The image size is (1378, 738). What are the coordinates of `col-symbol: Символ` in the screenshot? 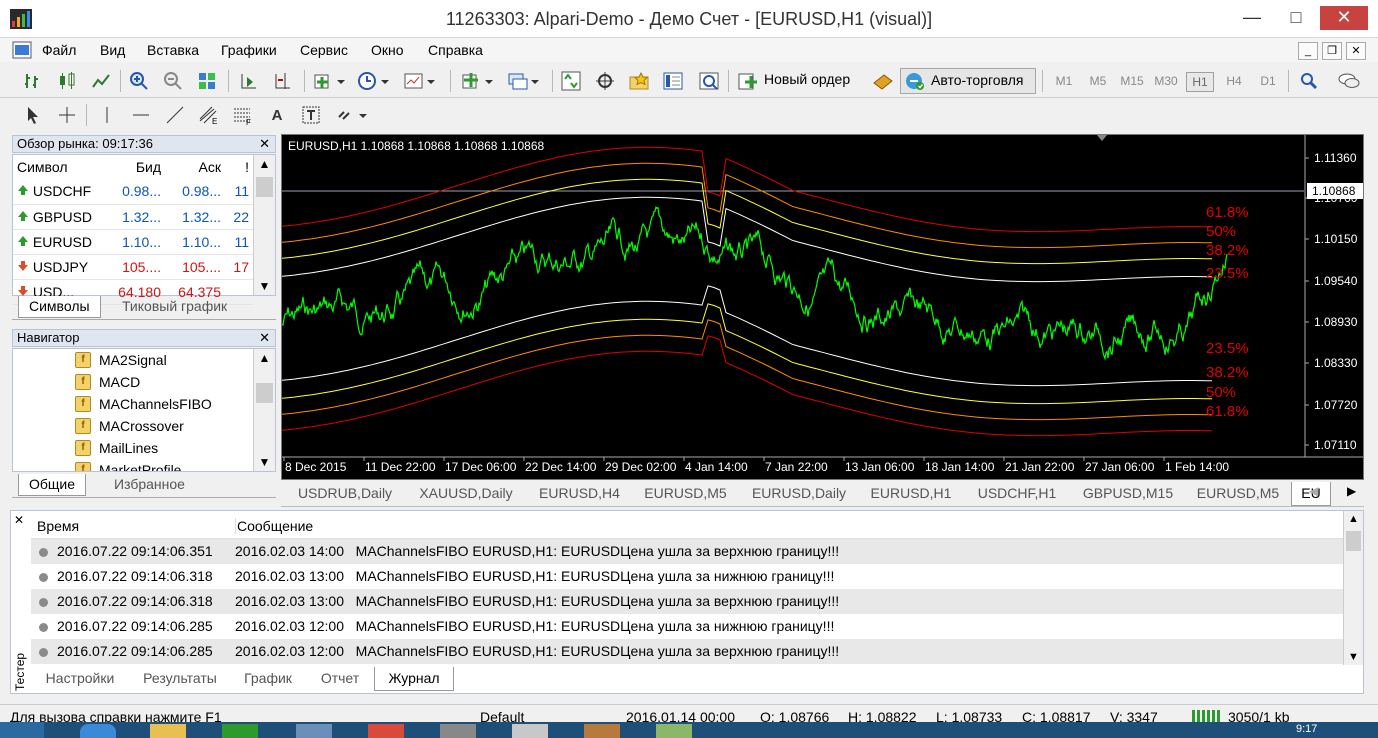 It's located at (59, 167).